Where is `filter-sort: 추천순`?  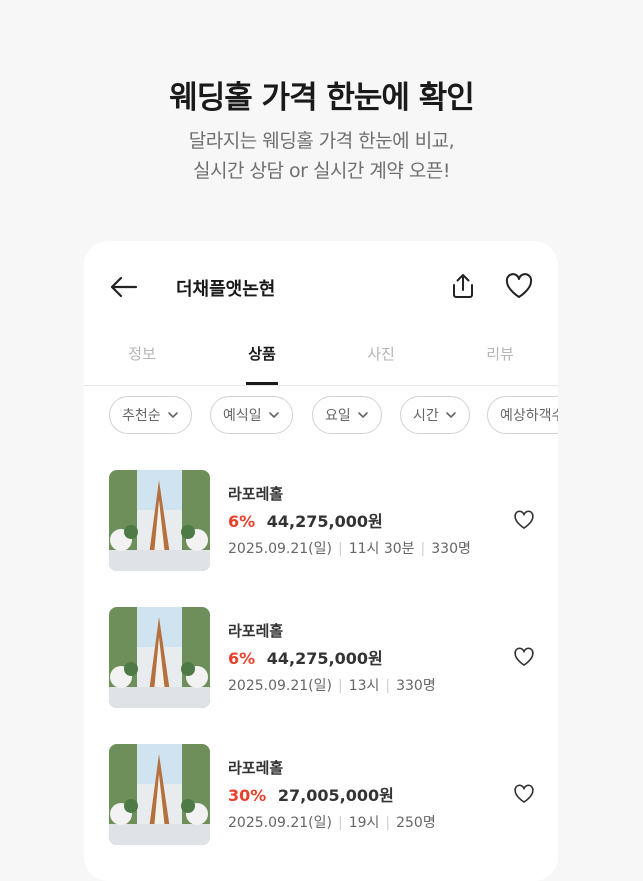 filter-sort: 추천순 is located at coordinates (150, 415).